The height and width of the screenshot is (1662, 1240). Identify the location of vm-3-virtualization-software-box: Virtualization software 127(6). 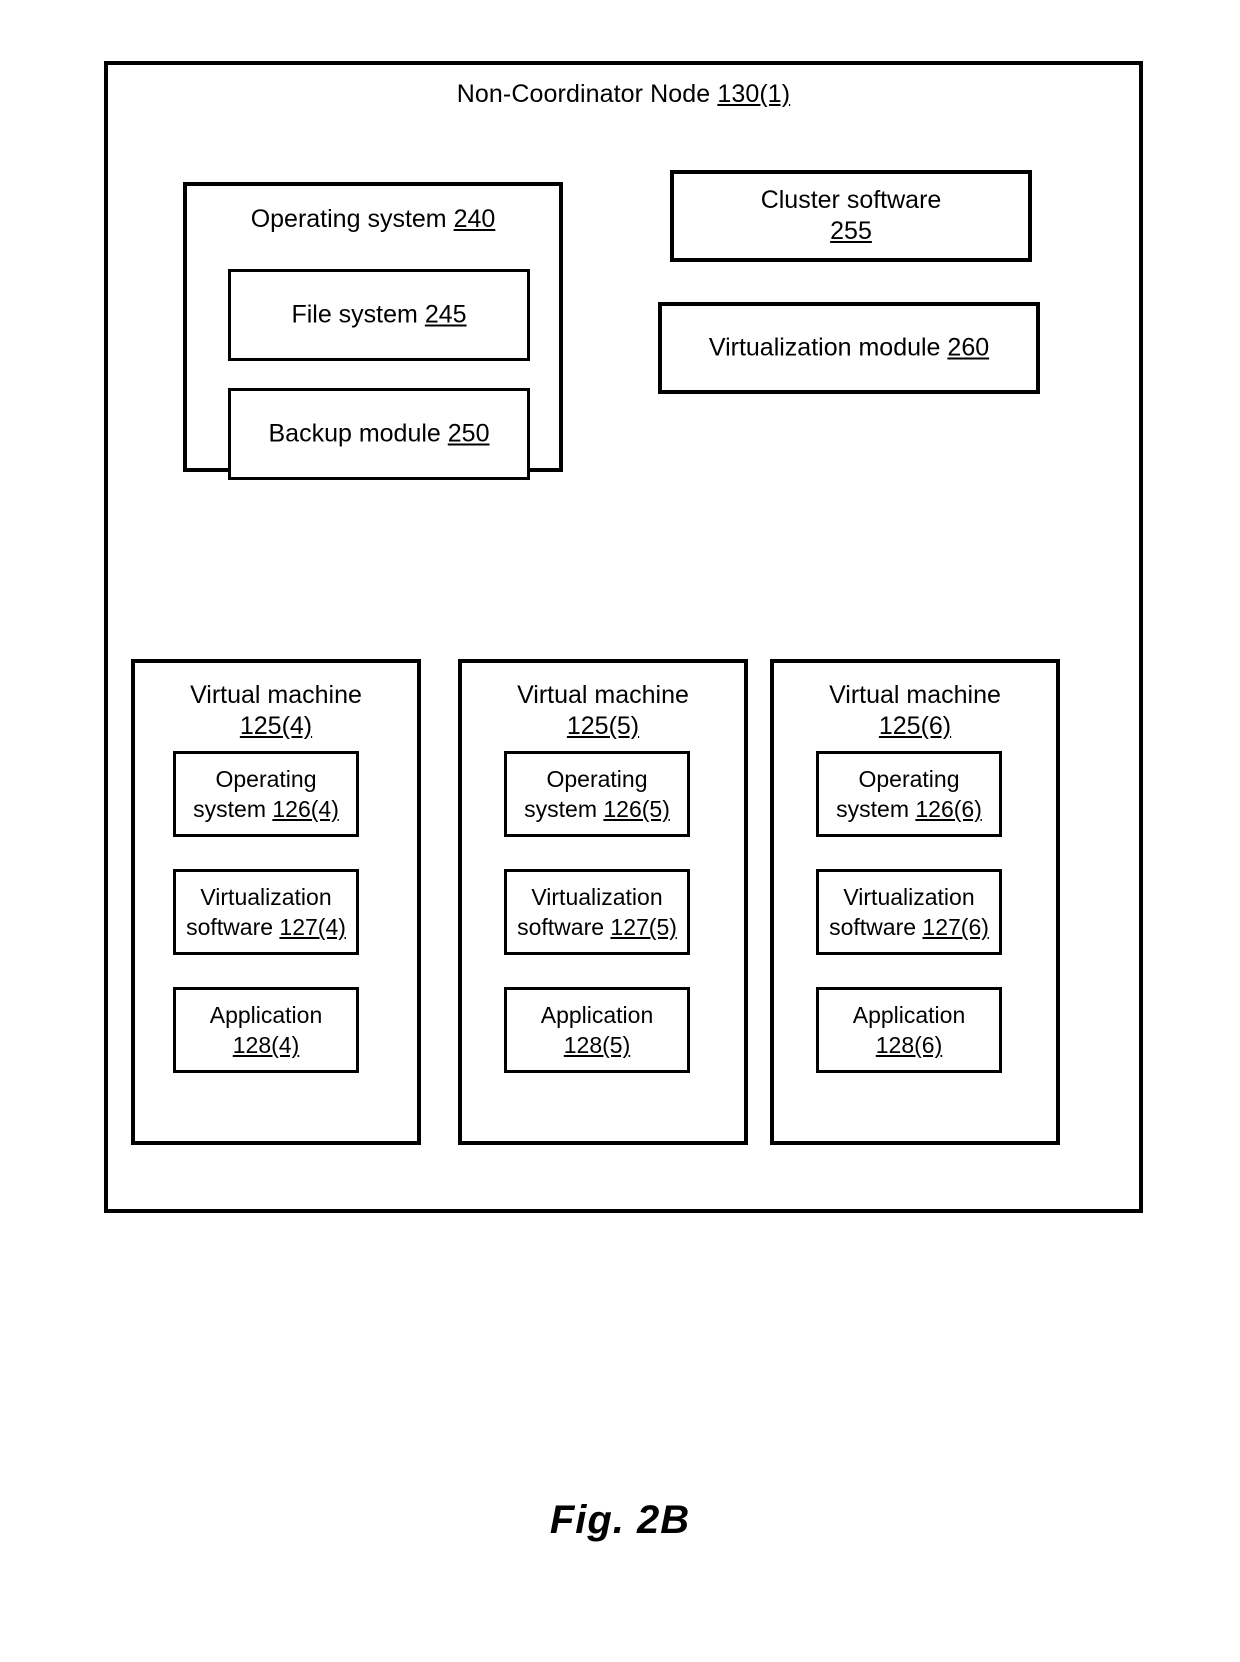
(909, 912).